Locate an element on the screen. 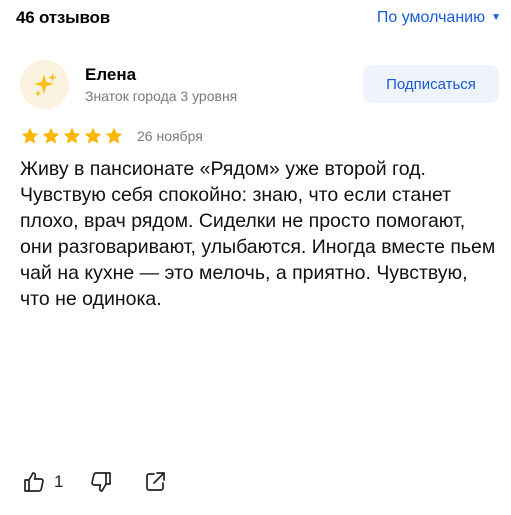 The width and height of the screenshot is (511, 515). share-icon is located at coordinates (155, 482).